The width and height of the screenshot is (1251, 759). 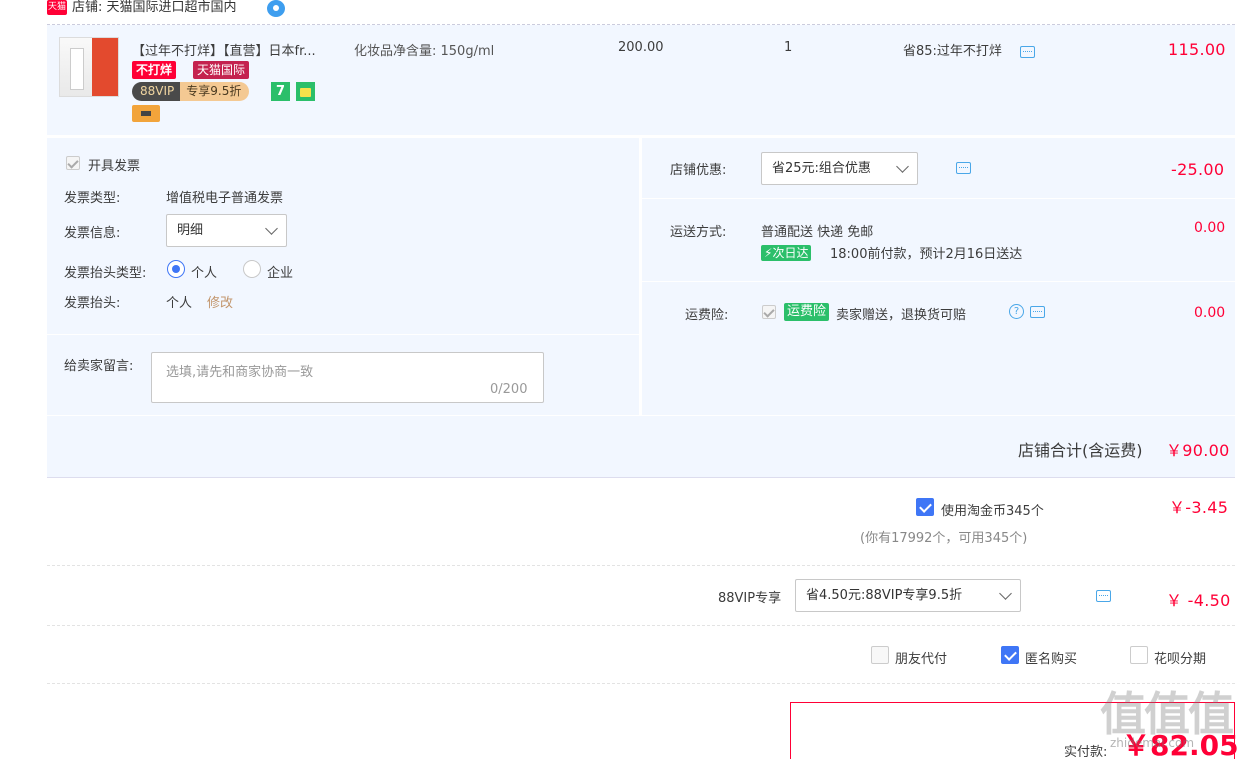 What do you see at coordinates (1180, 659) in the screenshot?
I see `huabei-label: 花呗分期` at bounding box center [1180, 659].